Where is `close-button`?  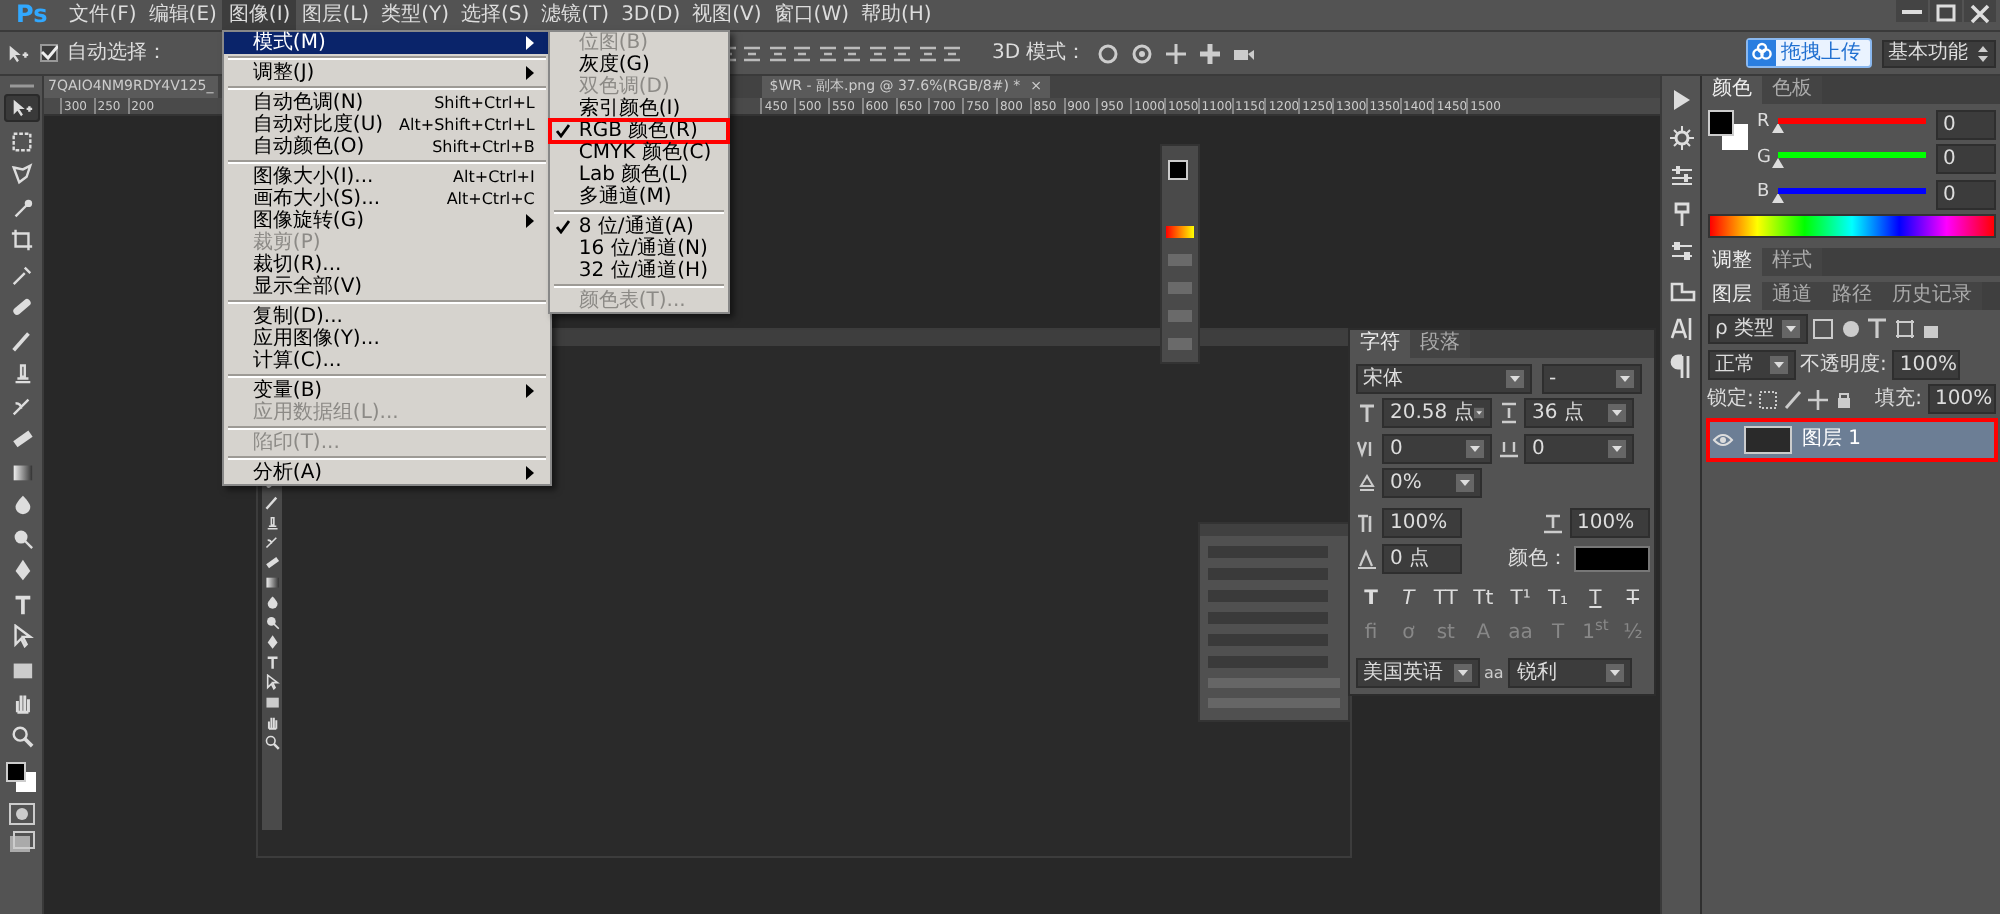
close-button is located at coordinates (1979, 11).